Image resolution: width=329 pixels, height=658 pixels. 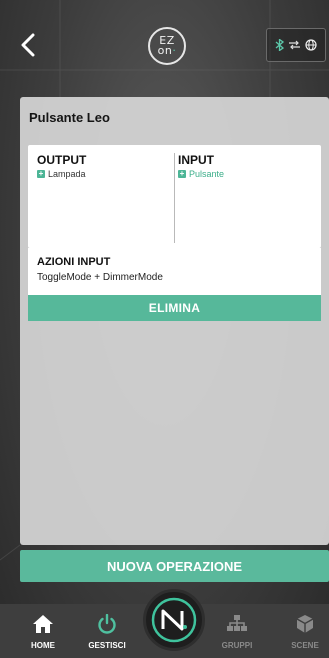 What do you see at coordinates (62, 160) in the screenshot?
I see `output-heading: OUTPUT` at bounding box center [62, 160].